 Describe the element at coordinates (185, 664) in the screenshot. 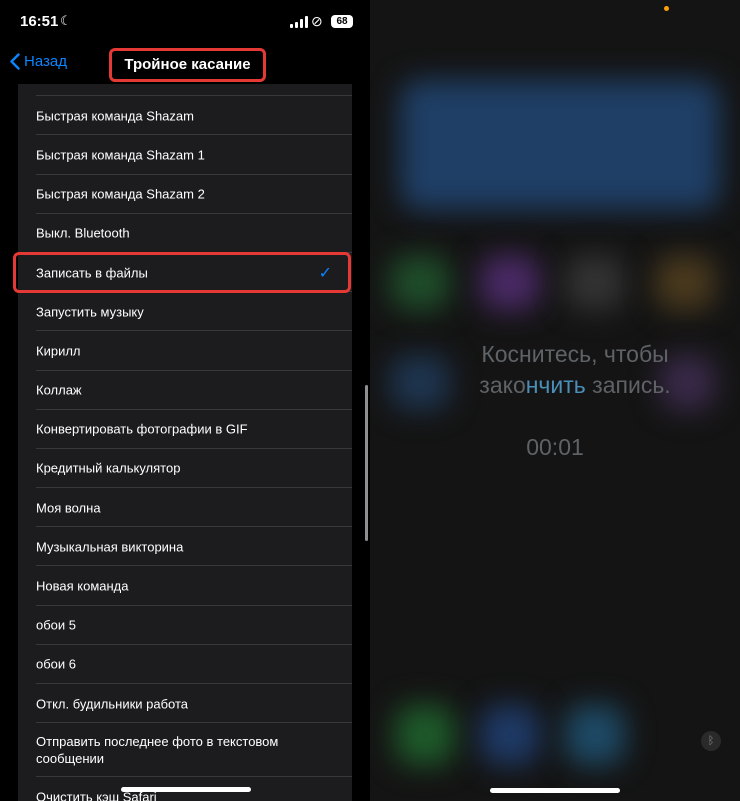

I see `list-item: обои 6` at that location.